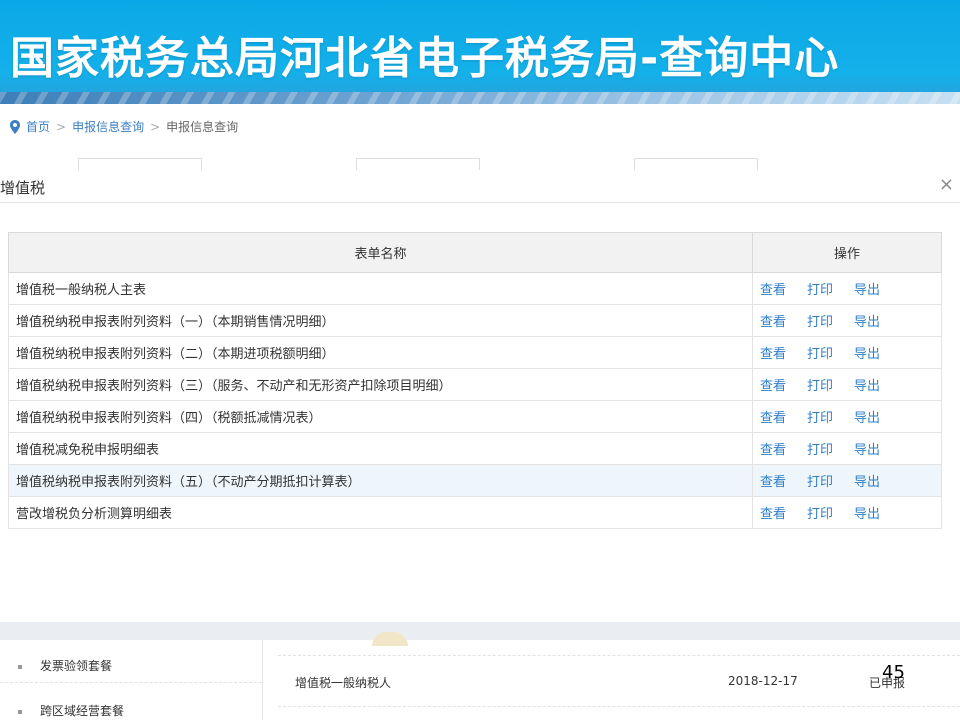 The height and width of the screenshot is (720, 960). I want to click on table-row: 增值税纳税申报表附列资料（二）（本期进项税额明细） 查看 打印 导出, so click(475, 352).